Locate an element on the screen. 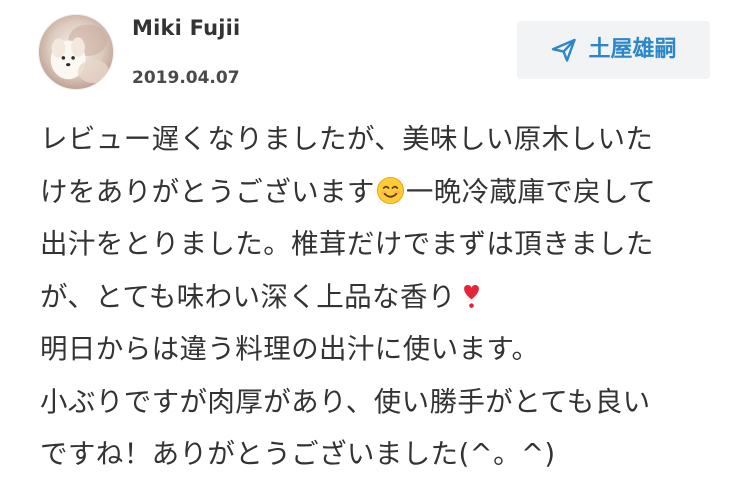  producer-button: 土屋雄嗣 is located at coordinates (613, 50).